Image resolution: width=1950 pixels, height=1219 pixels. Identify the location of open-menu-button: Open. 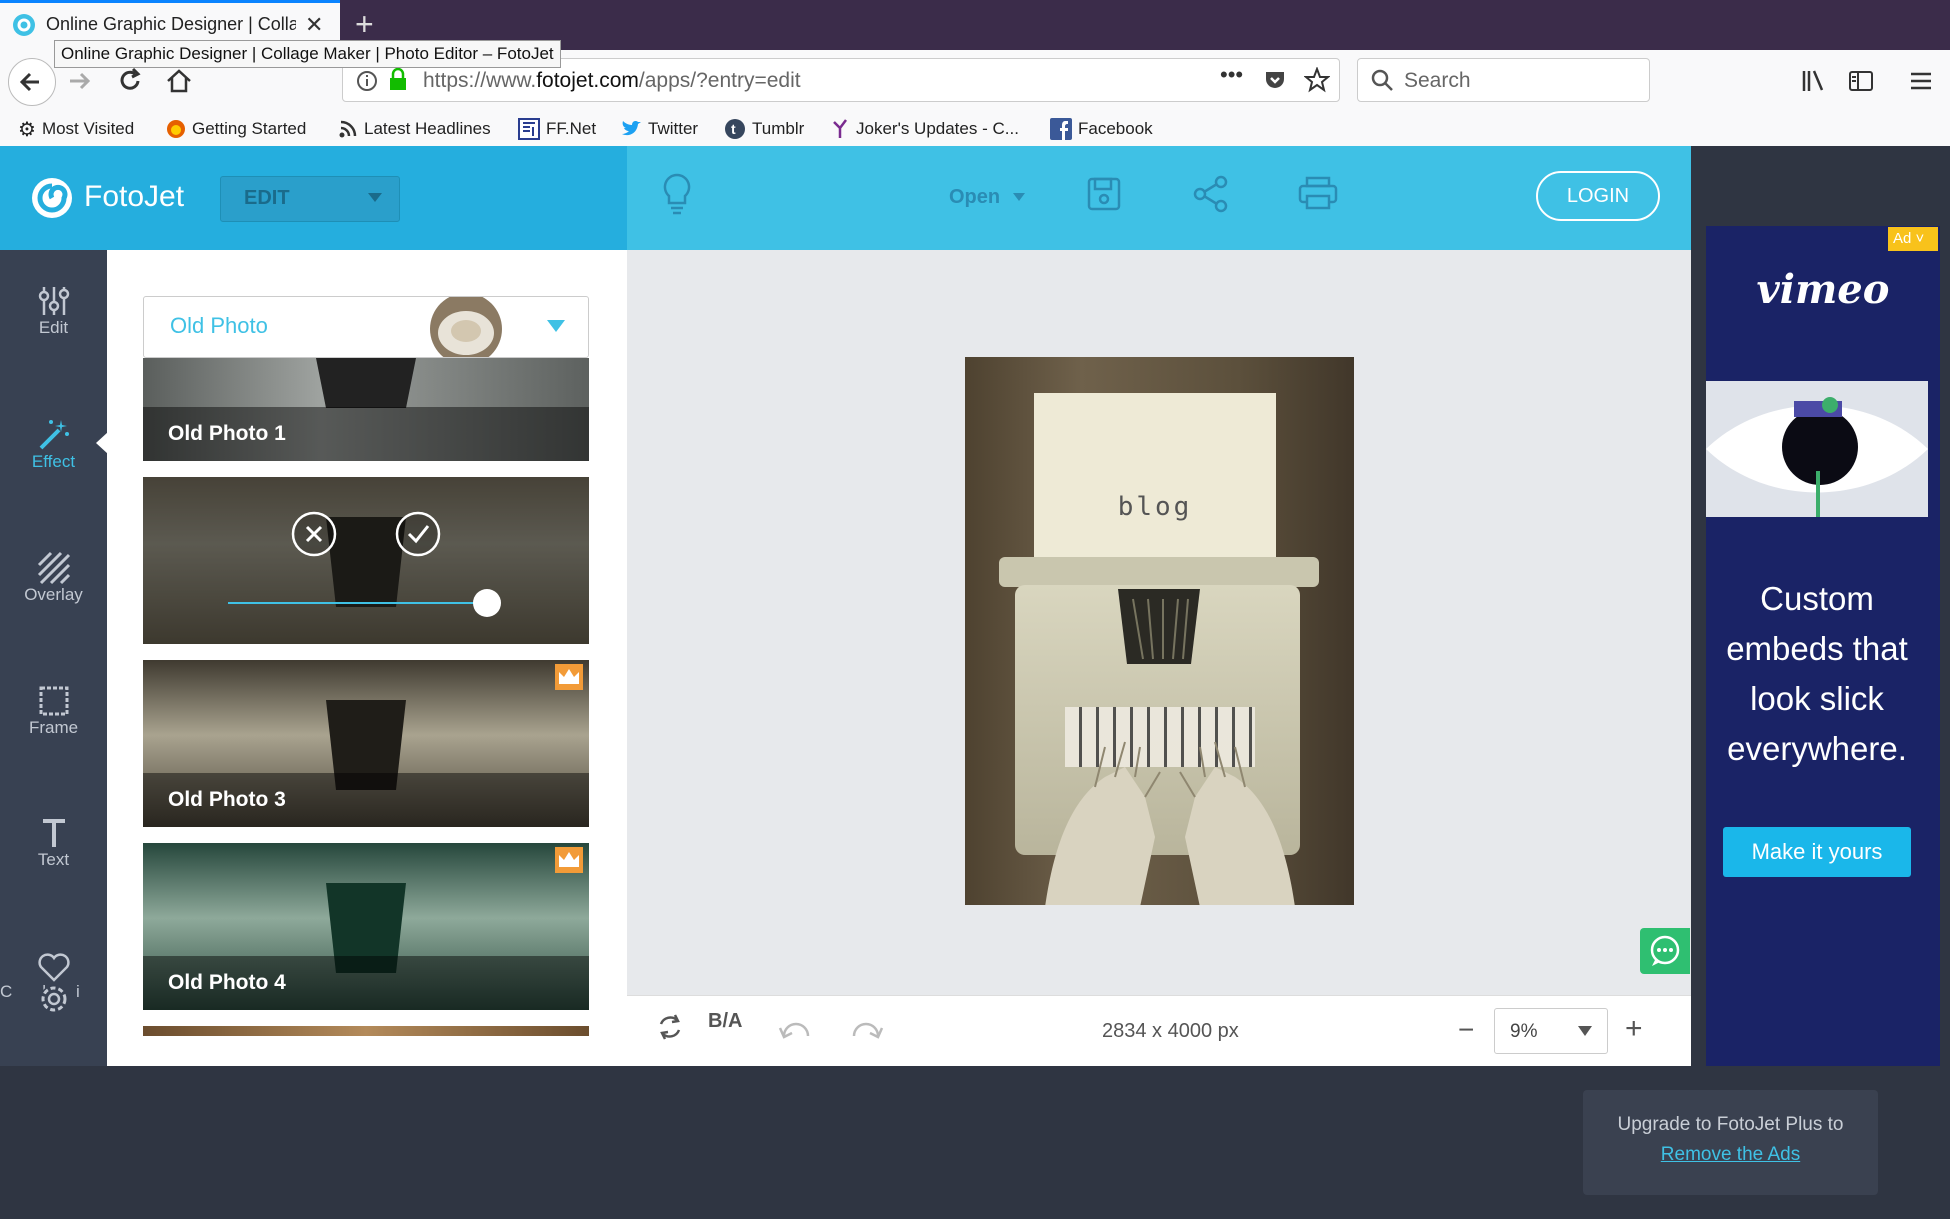
(974, 197).